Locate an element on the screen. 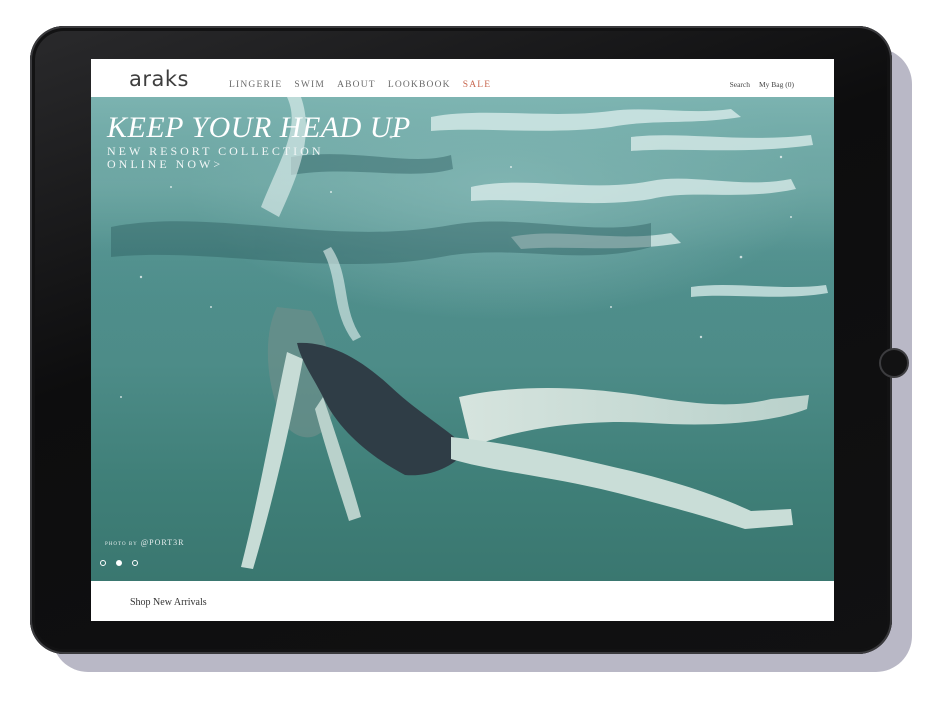 This screenshot has height=701, width=947. bag-link: My Bag (0) is located at coordinates (776, 85).